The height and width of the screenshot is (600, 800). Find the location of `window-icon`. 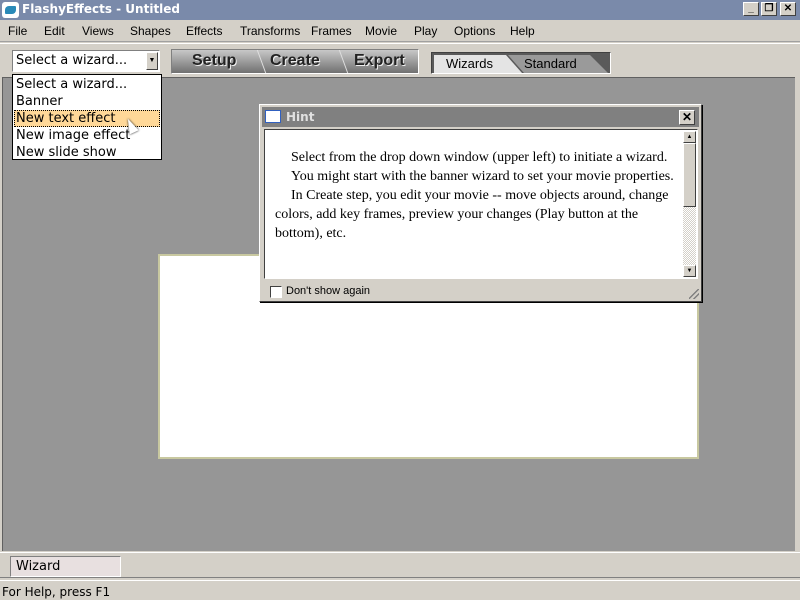

window-icon is located at coordinates (273, 116).